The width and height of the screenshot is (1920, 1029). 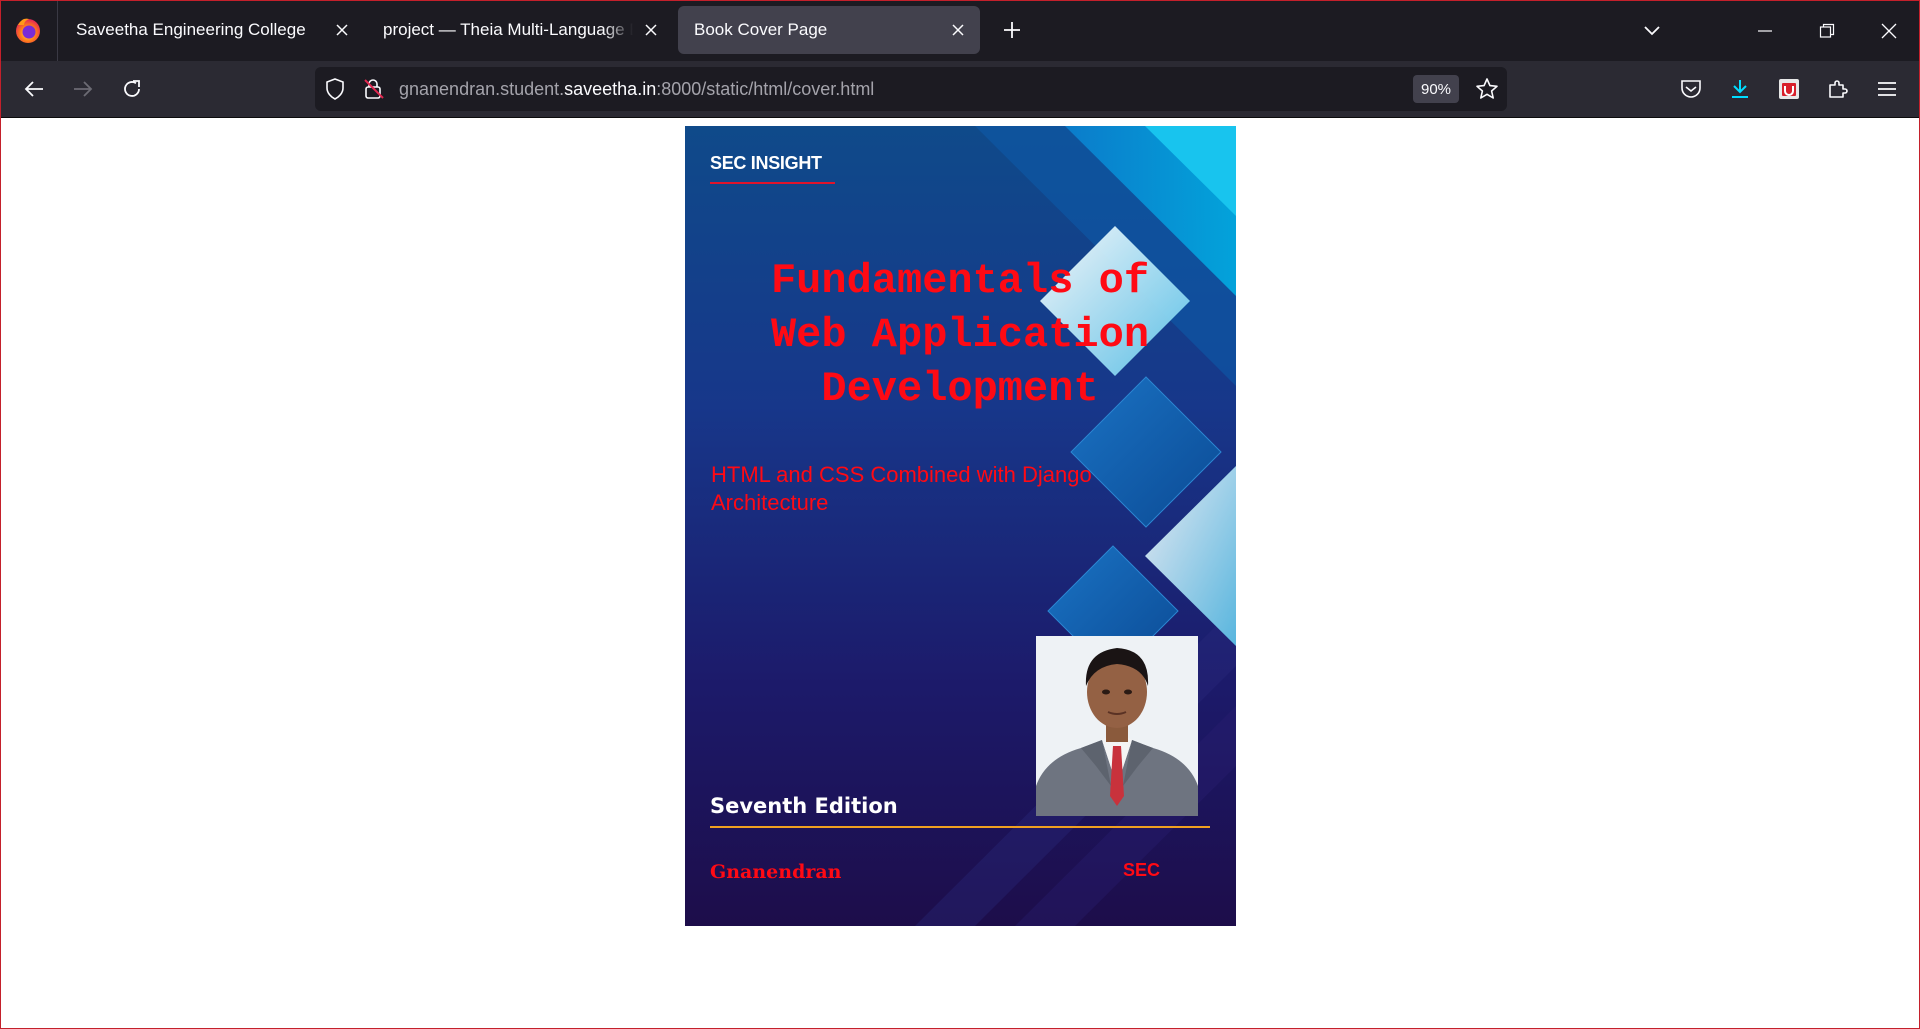 I want to click on chevron-down-icon, so click(x=1652, y=31).